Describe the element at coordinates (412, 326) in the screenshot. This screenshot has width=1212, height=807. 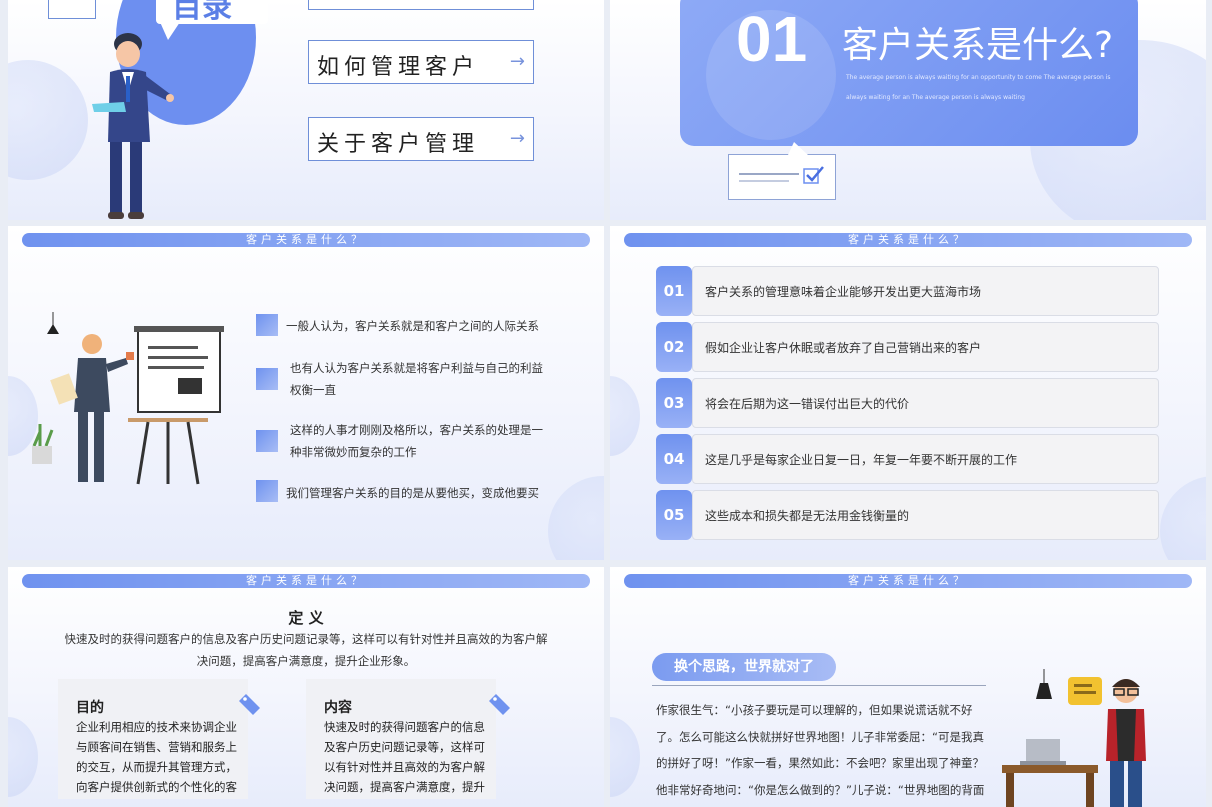
I see `point-1: 一般人认为，客户关系就是和客户之间的人际关系` at that location.